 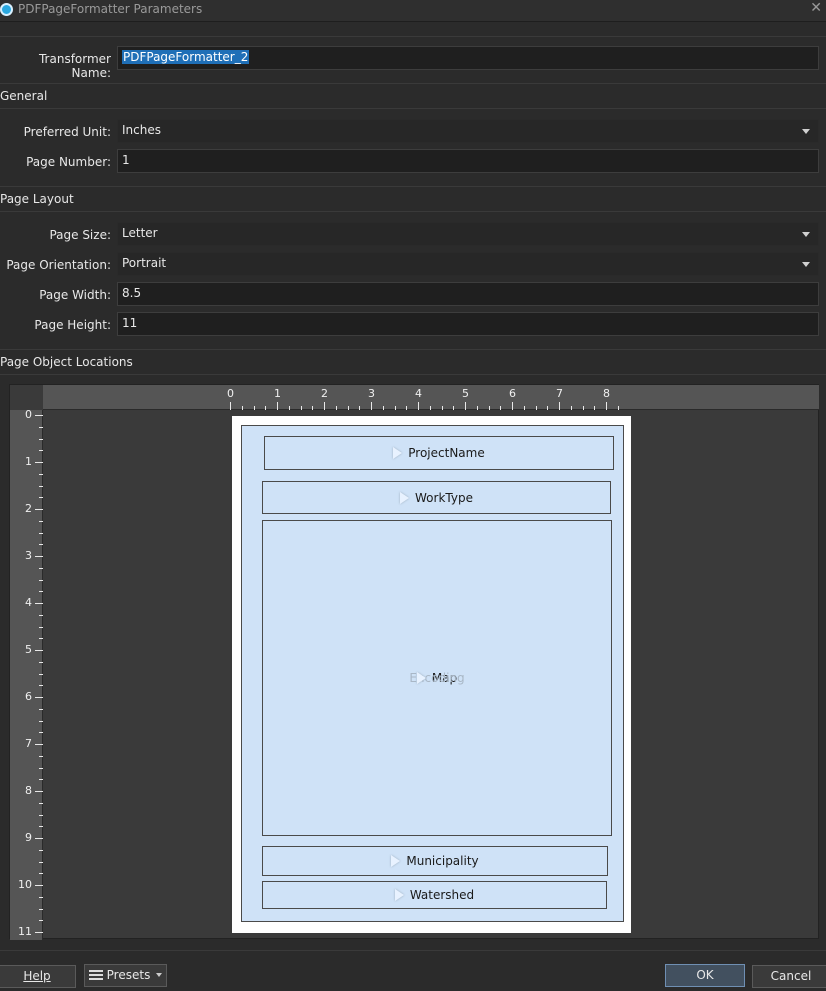 What do you see at coordinates (413, 199) in the screenshot?
I see `section-page-layout: Page Layout` at bounding box center [413, 199].